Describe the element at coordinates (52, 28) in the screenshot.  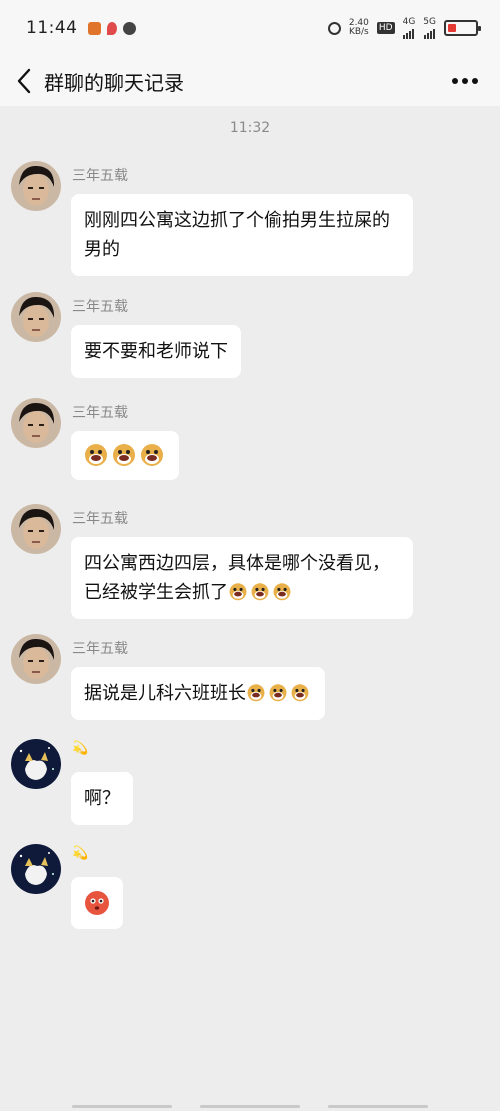
I see `status-time: 11:44` at that location.